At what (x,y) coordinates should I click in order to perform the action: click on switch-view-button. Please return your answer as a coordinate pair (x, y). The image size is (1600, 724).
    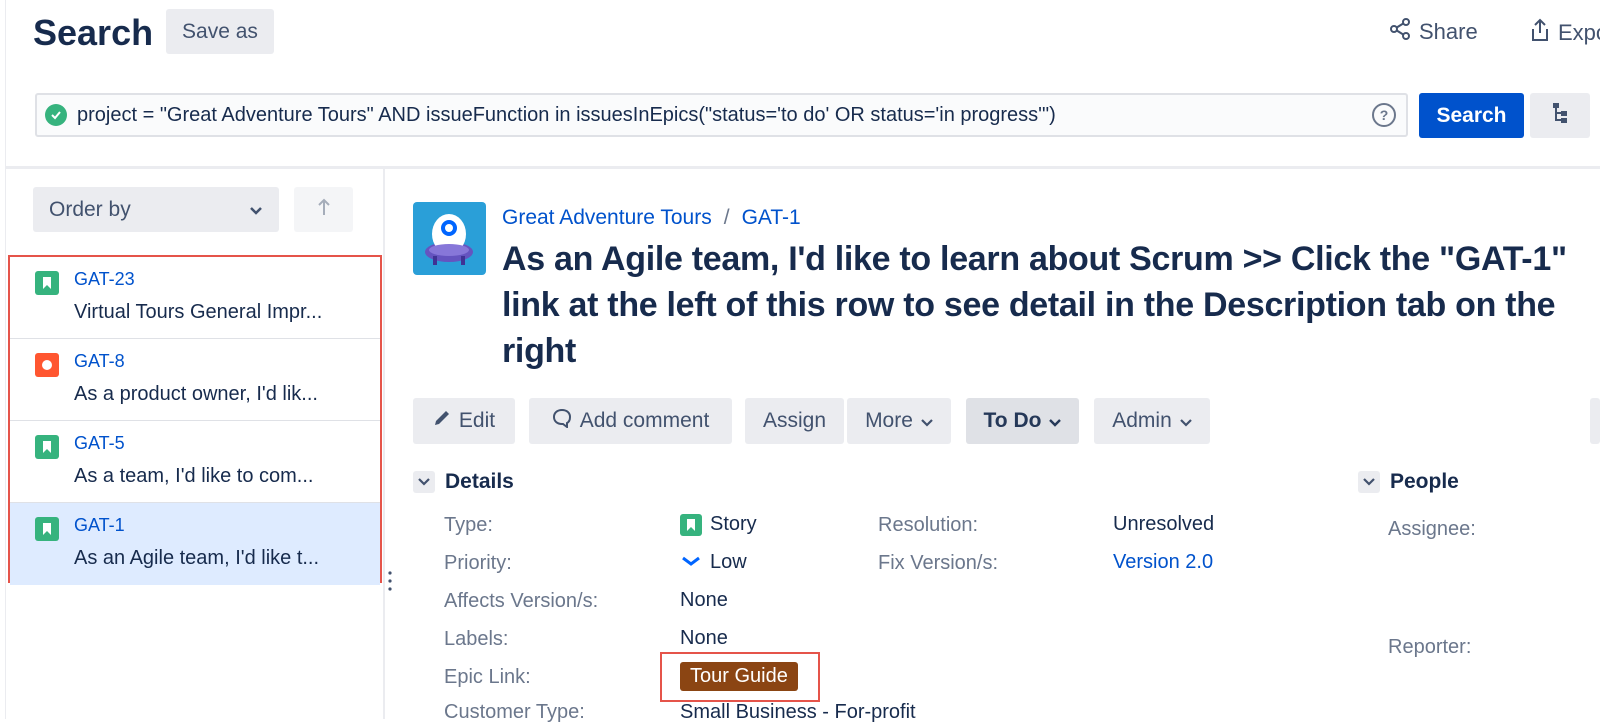
    Looking at the image, I should click on (1560, 115).